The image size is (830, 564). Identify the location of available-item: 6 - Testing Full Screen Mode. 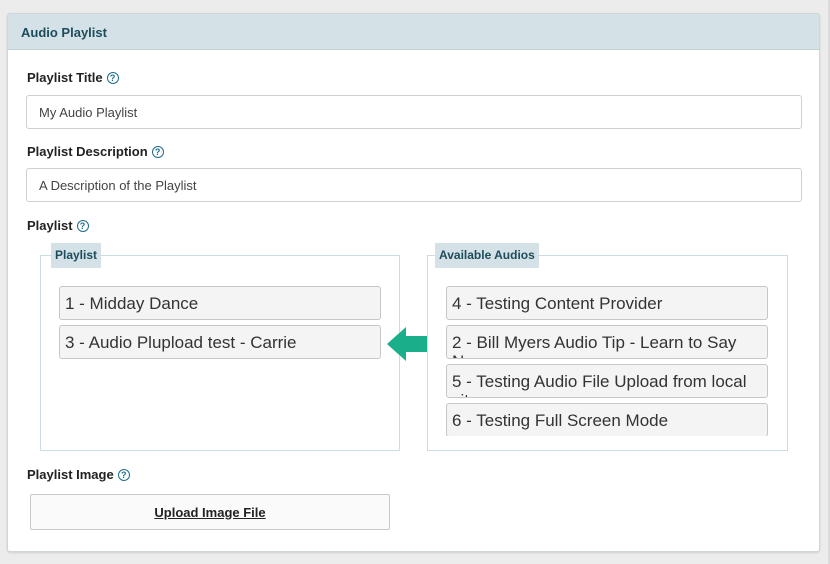
(607, 419).